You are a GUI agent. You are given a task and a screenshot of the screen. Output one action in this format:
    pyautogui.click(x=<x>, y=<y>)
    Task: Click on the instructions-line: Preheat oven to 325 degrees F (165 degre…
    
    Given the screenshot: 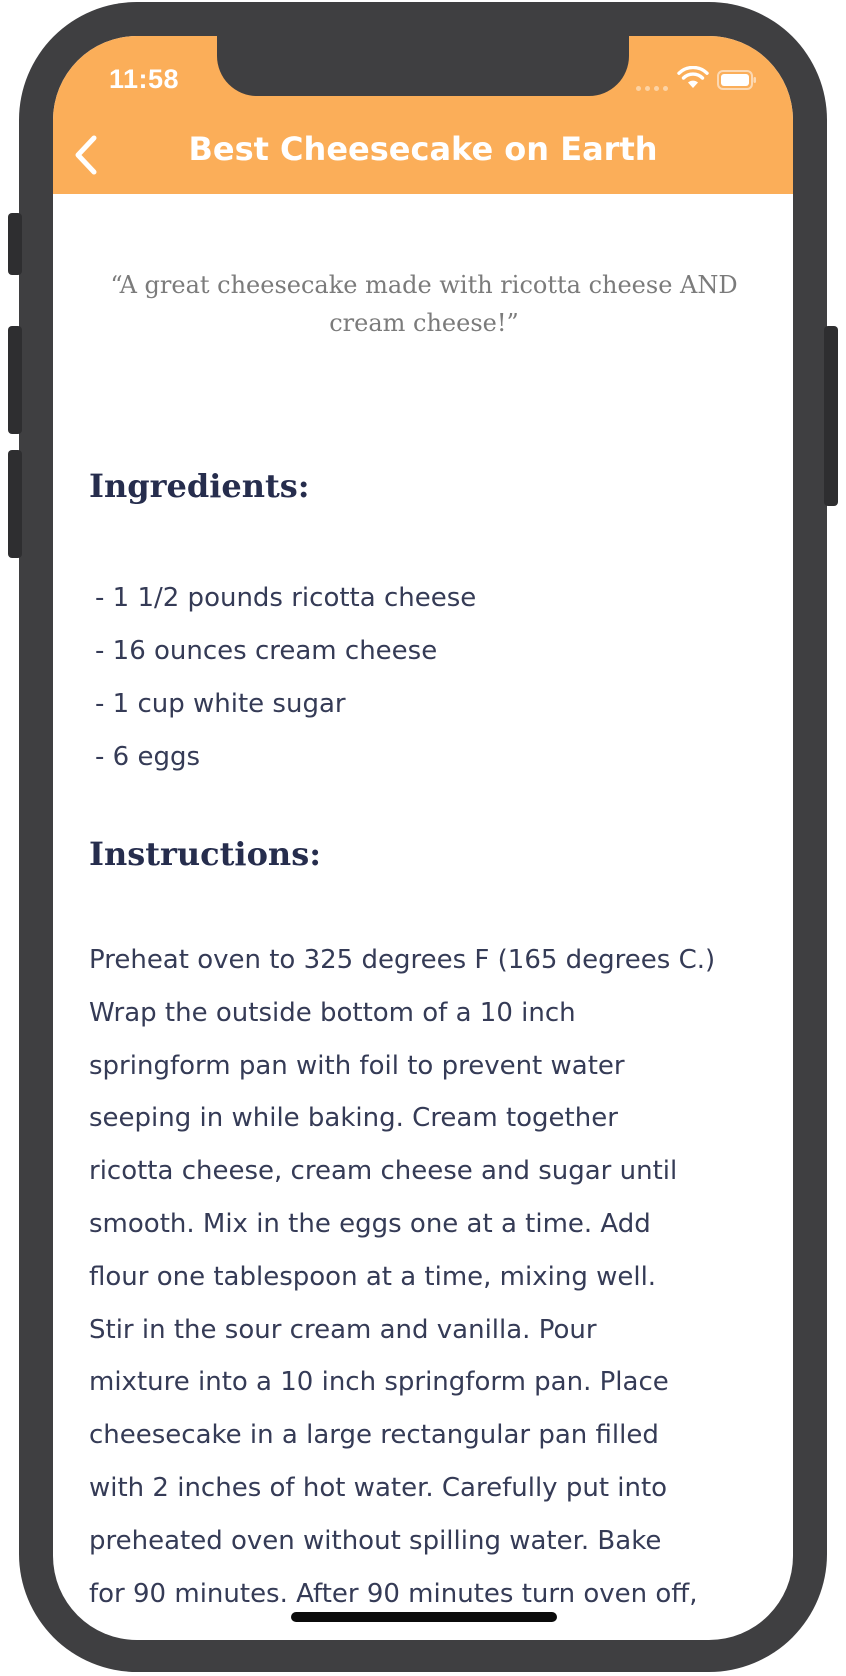 What is the action you would take?
    pyautogui.click(x=402, y=960)
    